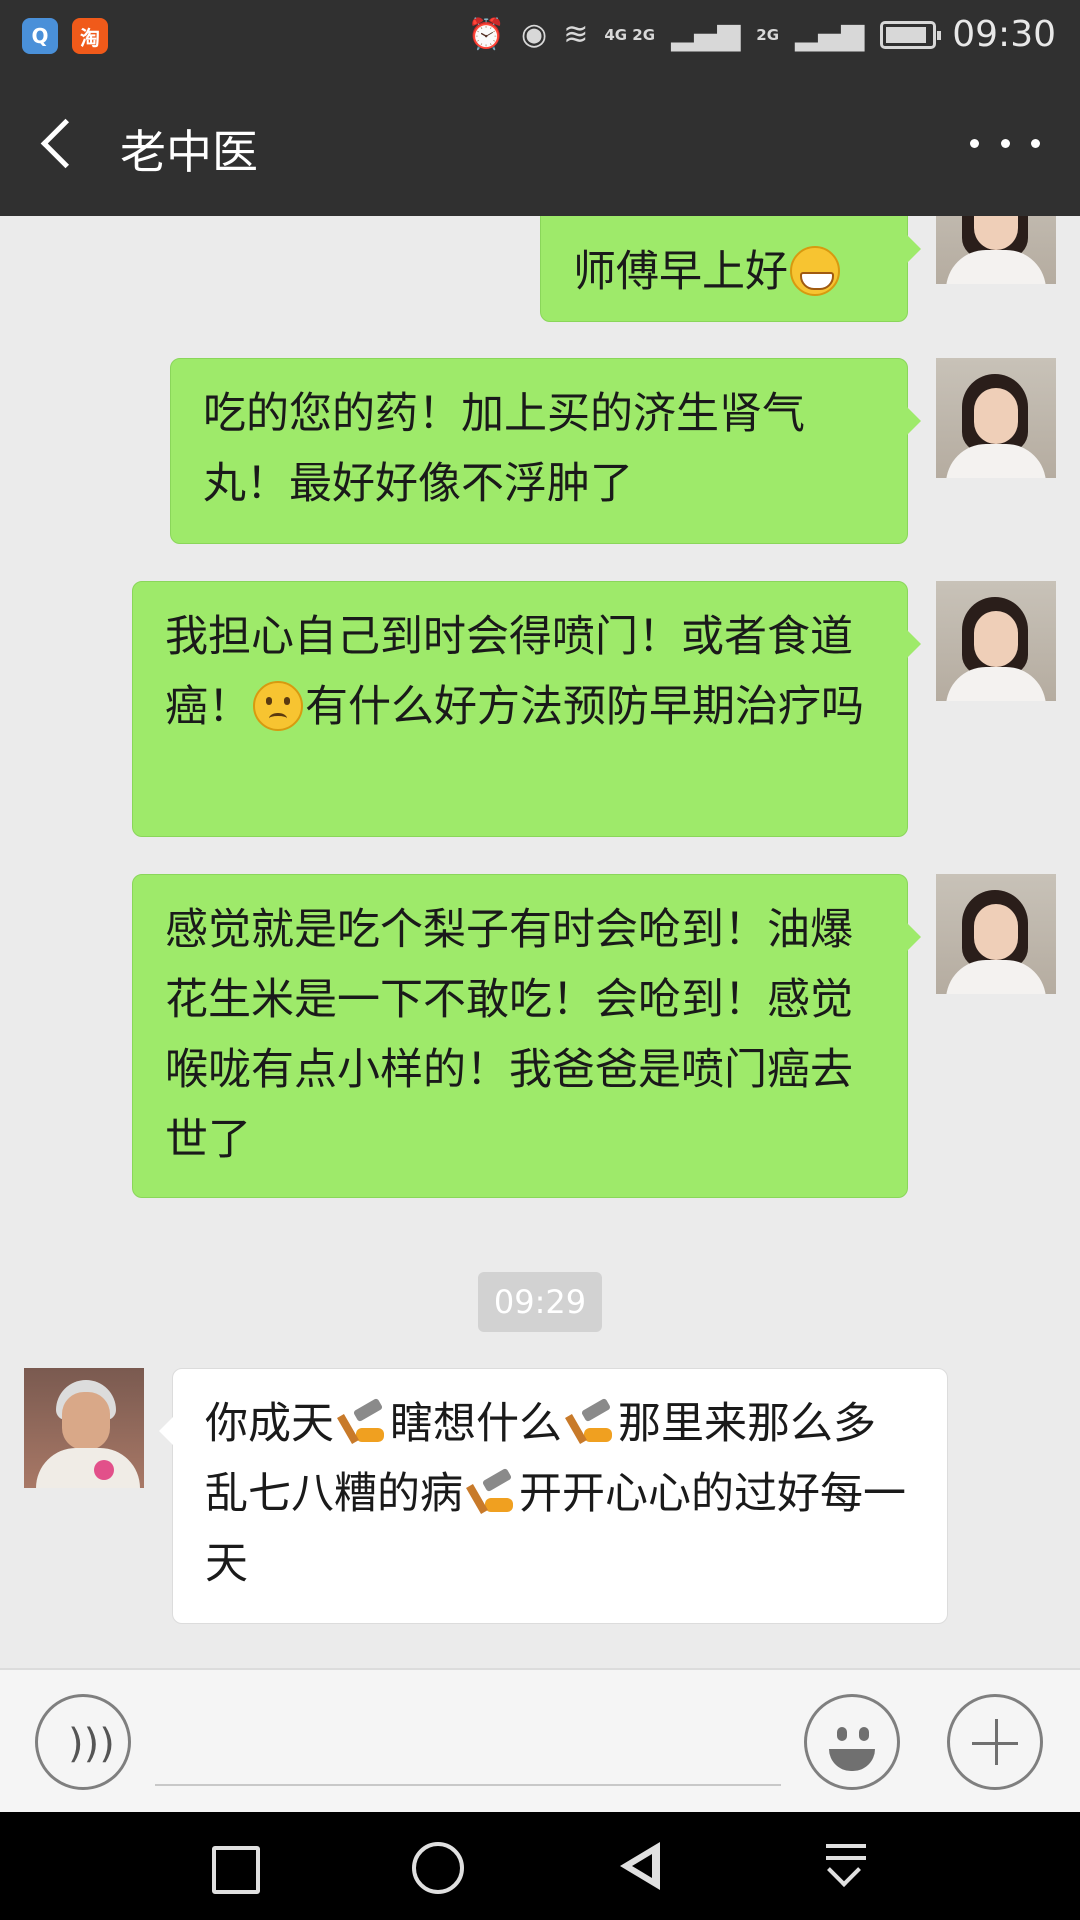  I want to click on emoji-button, so click(852, 1742).